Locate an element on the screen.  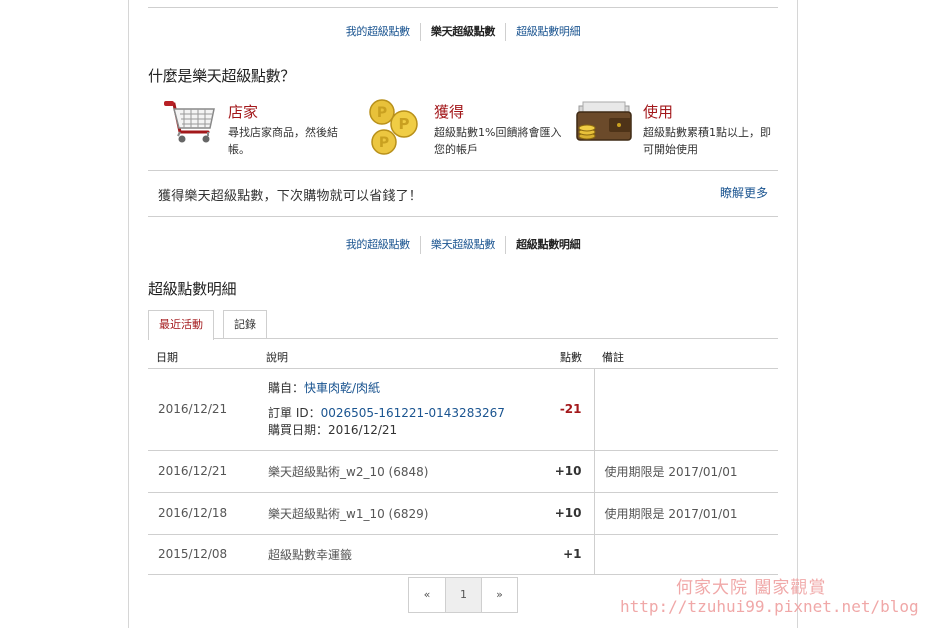
feature-use: 使用 超級點數累積1點以上，即可開始使用 is located at coordinates (675, 131).